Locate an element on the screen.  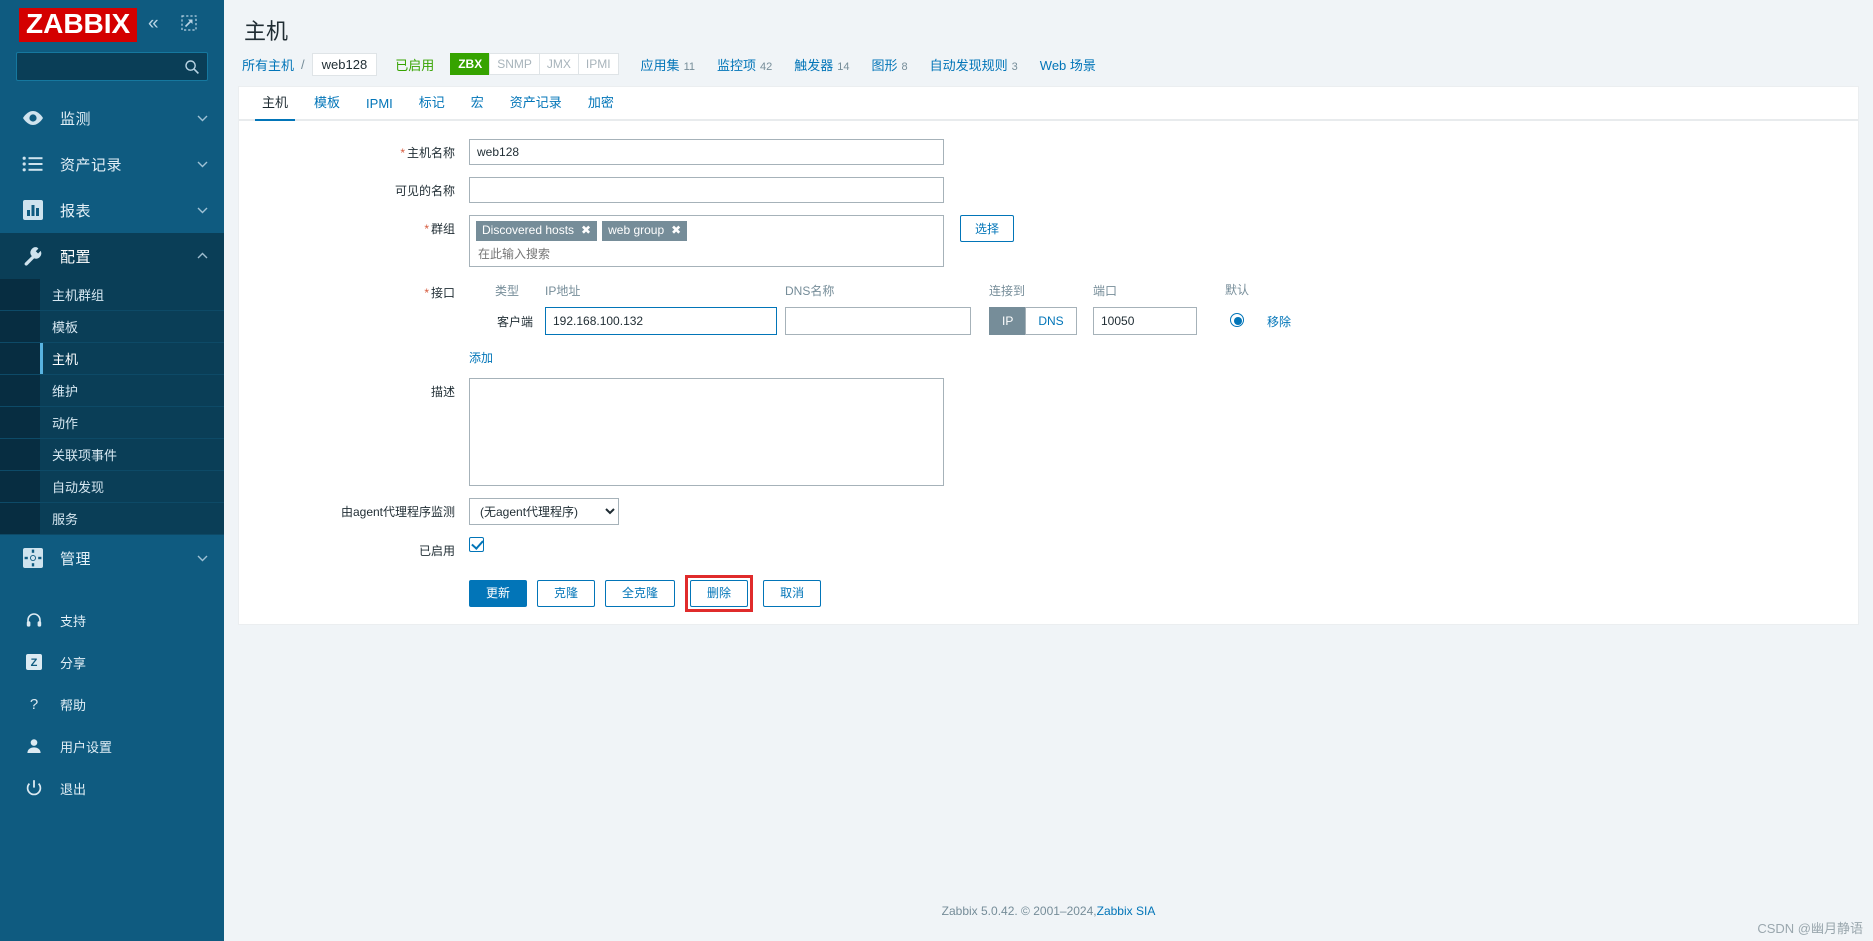
link-applications: 应用集 11 is located at coordinates (668, 64).